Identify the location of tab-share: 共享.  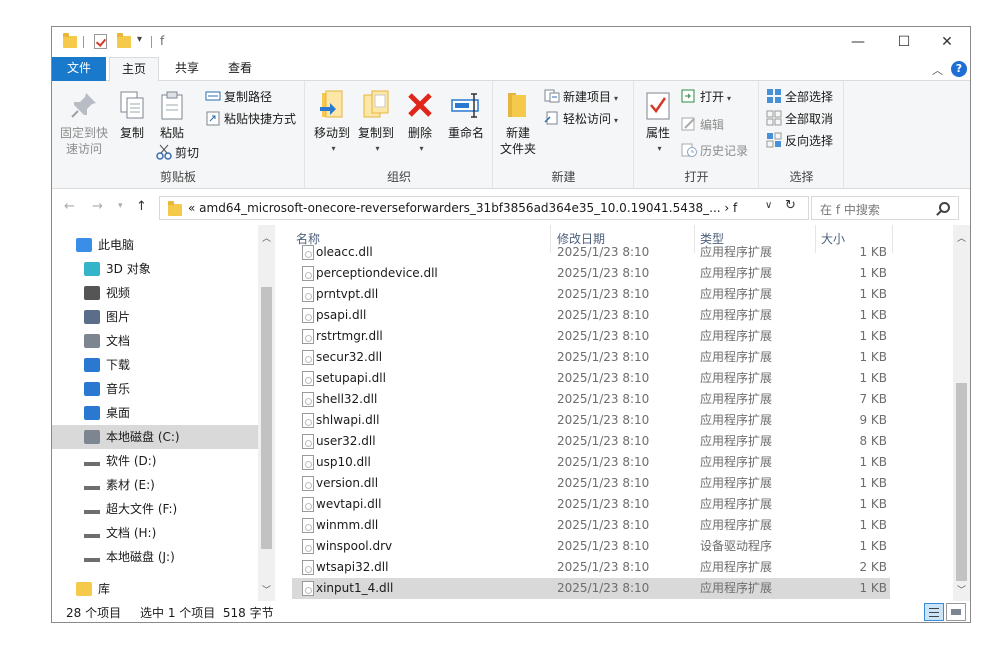
(187, 69).